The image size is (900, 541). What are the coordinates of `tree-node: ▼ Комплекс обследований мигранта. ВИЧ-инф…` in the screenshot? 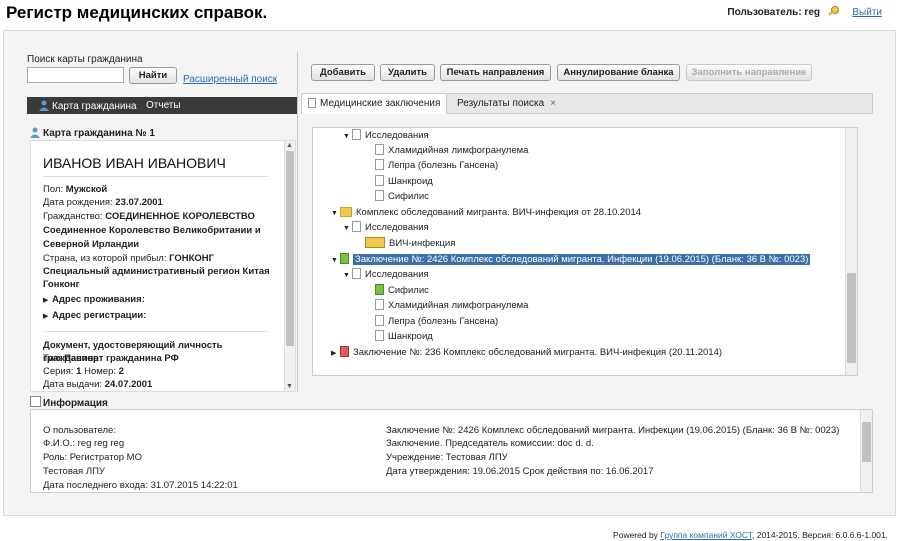 It's located at (486, 213).